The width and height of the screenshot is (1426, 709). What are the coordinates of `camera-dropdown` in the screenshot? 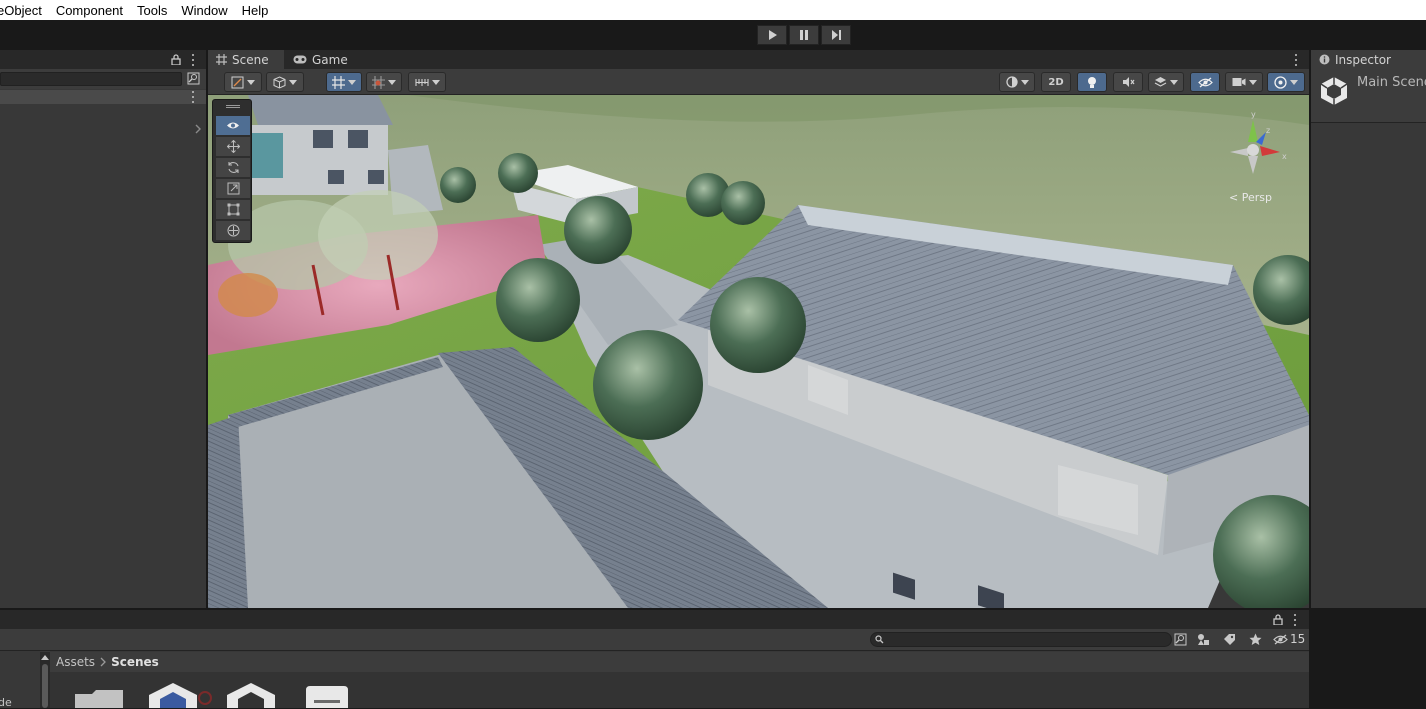 It's located at (1244, 82).